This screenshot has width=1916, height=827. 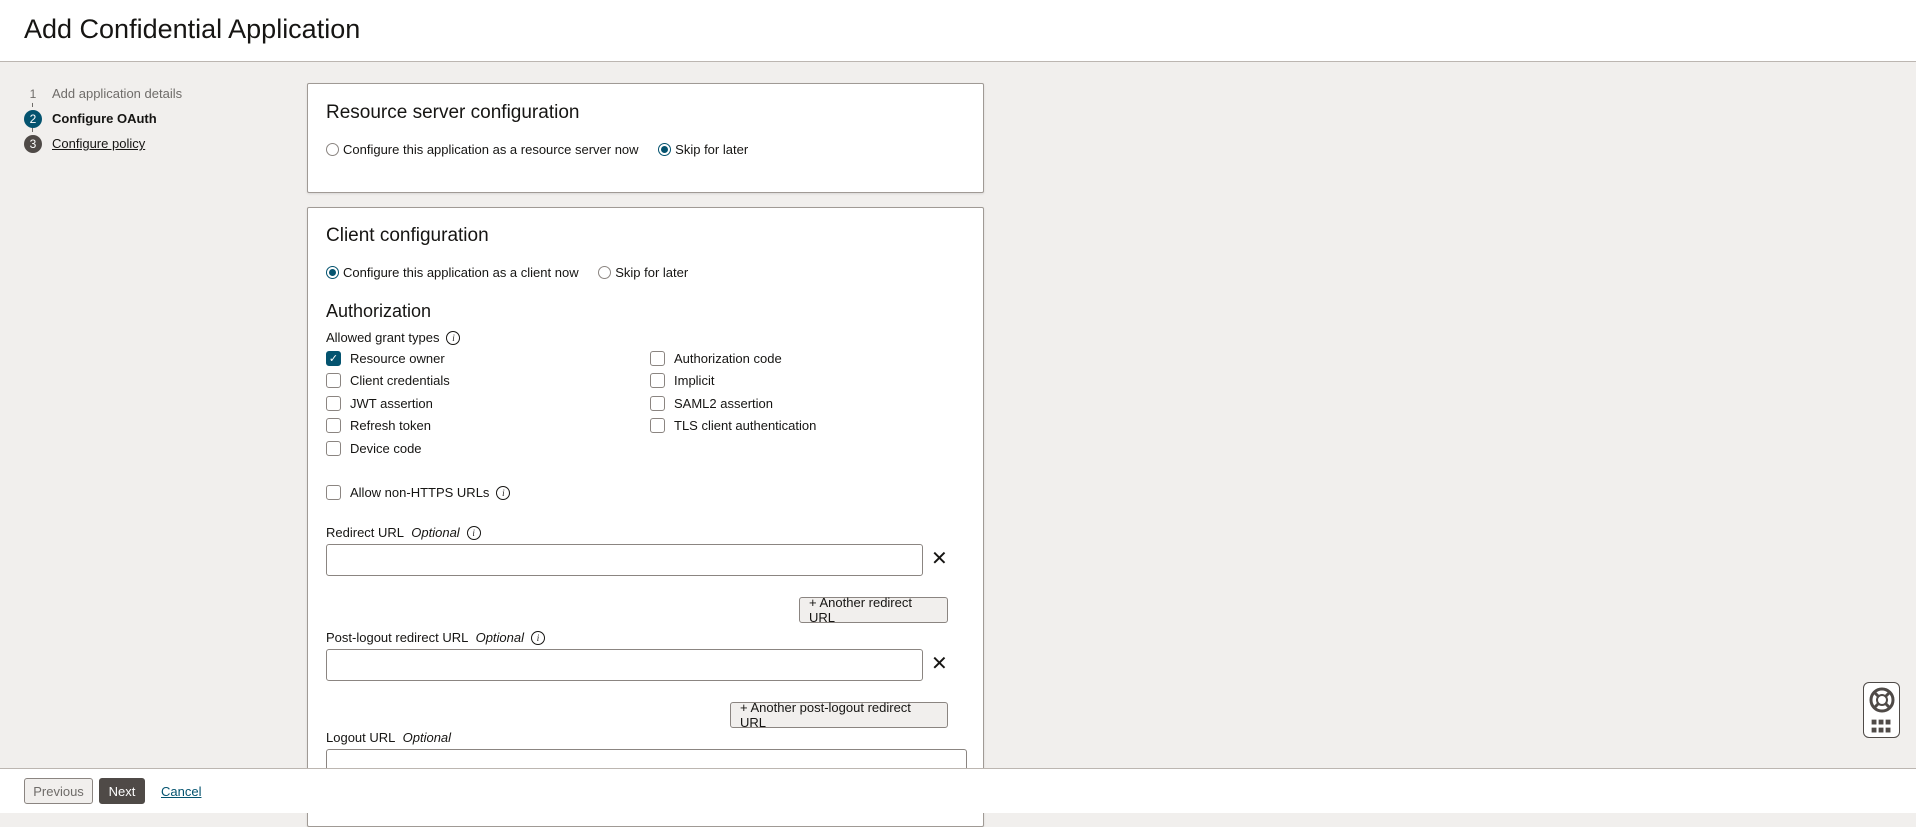 I want to click on radio-resource-skip: Skip for later, so click(x=703, y=149).